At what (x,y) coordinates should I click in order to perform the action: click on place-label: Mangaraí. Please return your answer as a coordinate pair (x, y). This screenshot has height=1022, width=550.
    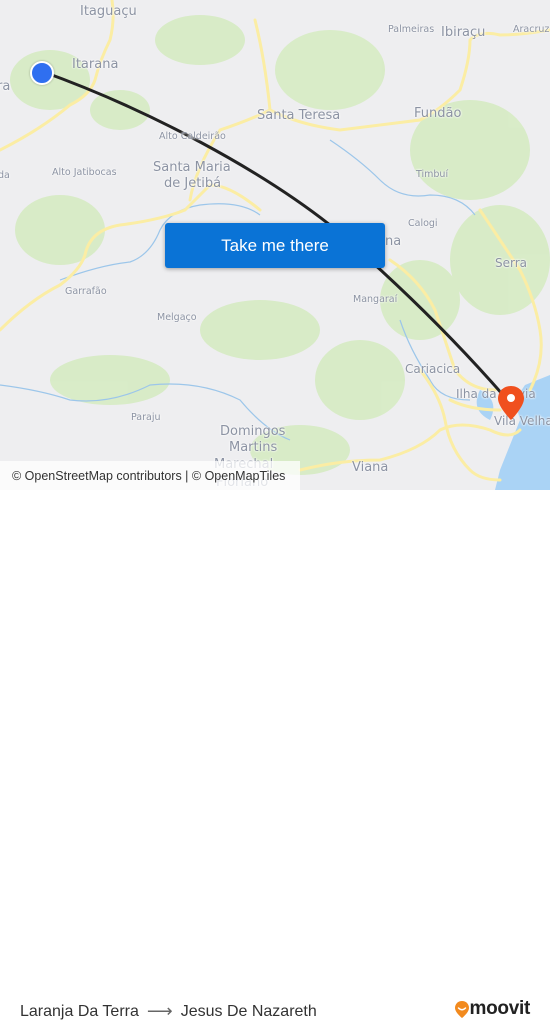
    Looking at the image, I should click on (375, 299).